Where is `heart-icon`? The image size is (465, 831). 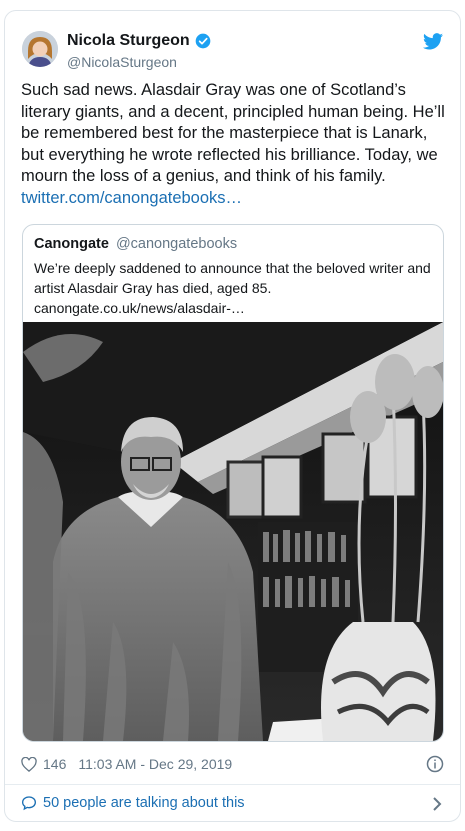 heart-icon is located at coordinates (29, 764).